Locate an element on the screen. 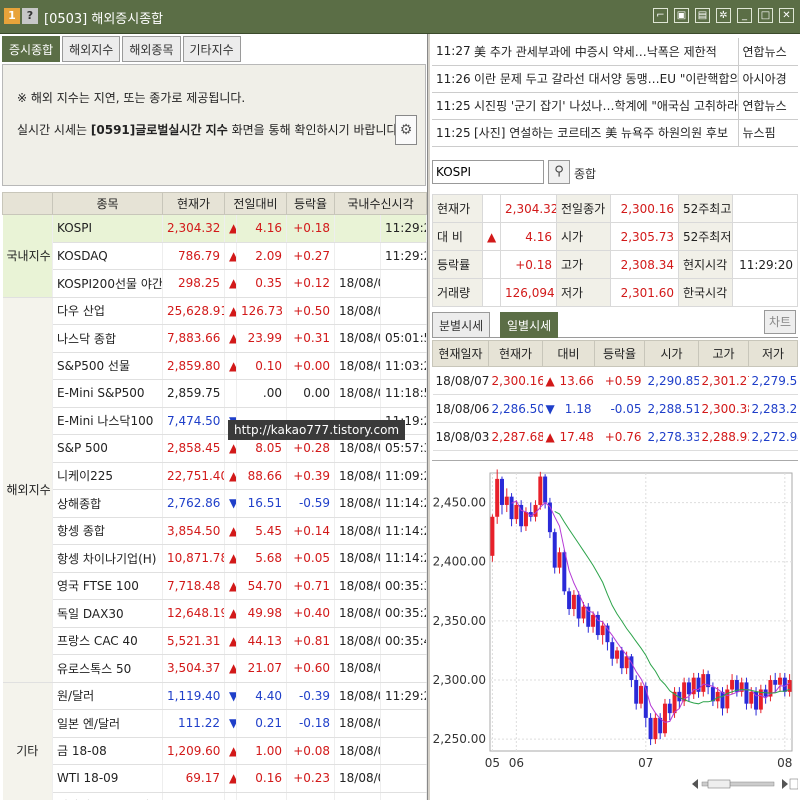  symbol-input is located at coordinates (488, 172).